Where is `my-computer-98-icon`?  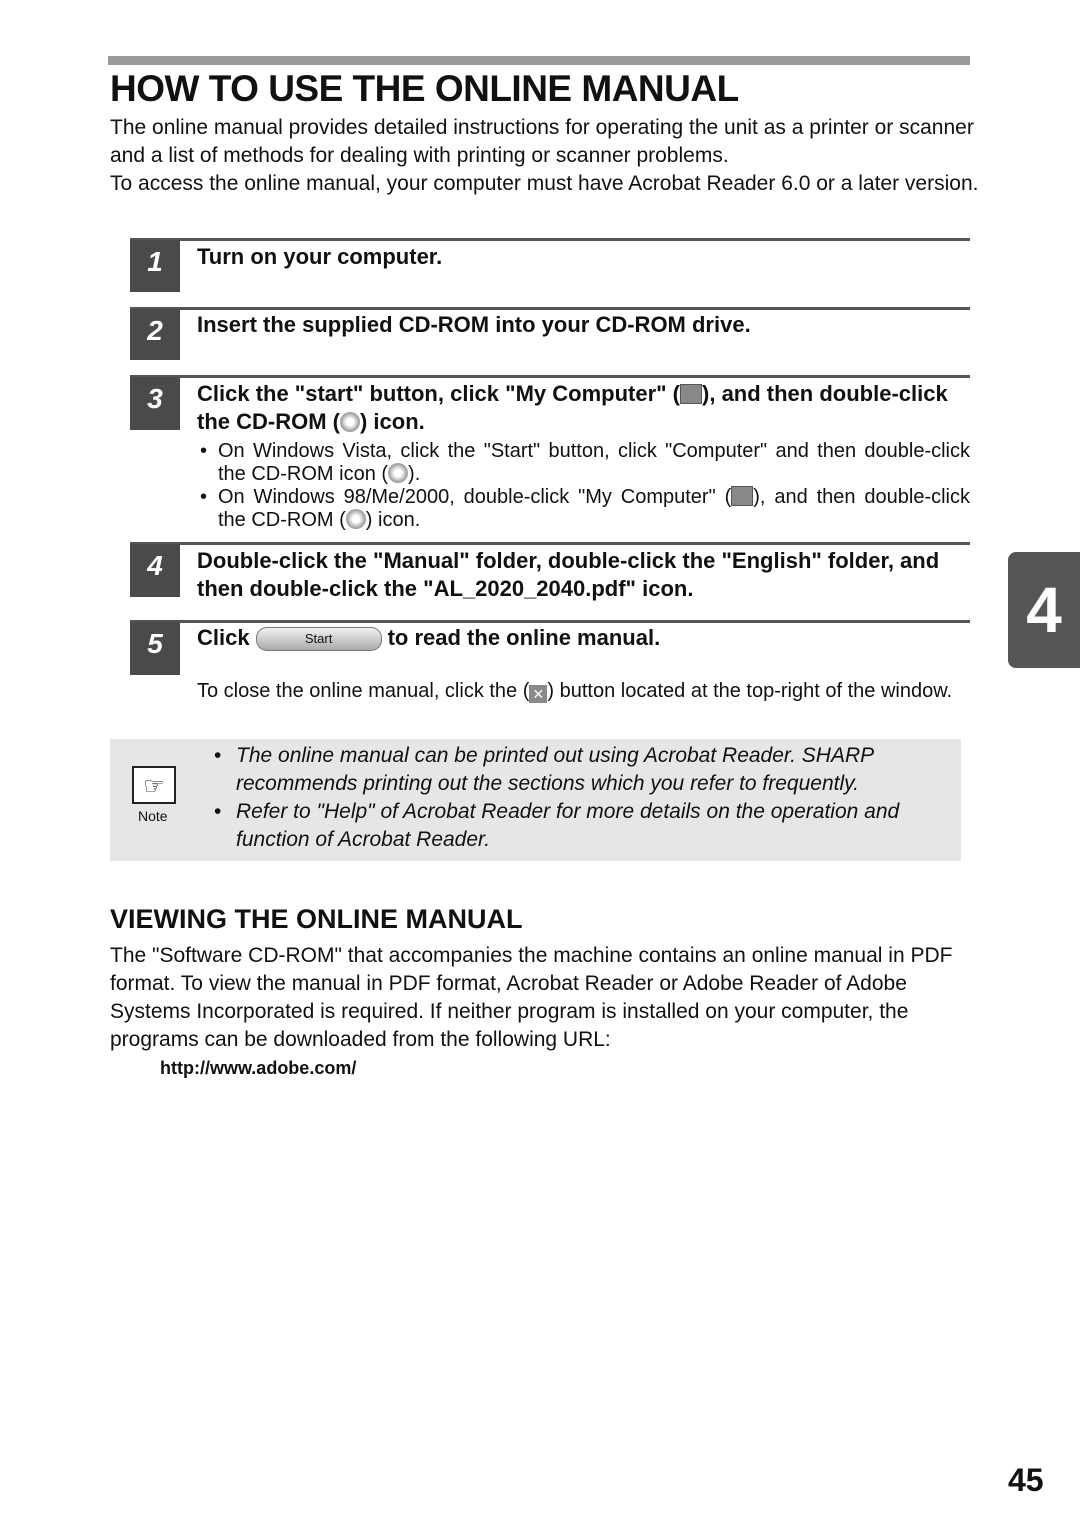
my-computer-98-icon is located at coordinates (742, 496).